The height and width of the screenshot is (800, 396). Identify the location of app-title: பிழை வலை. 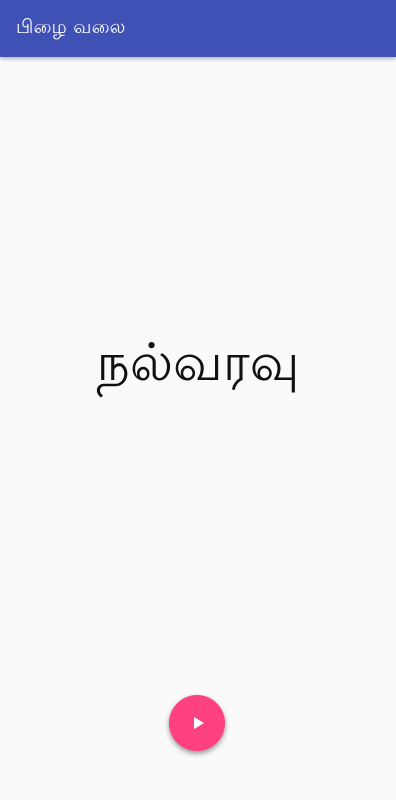
(71, 27).